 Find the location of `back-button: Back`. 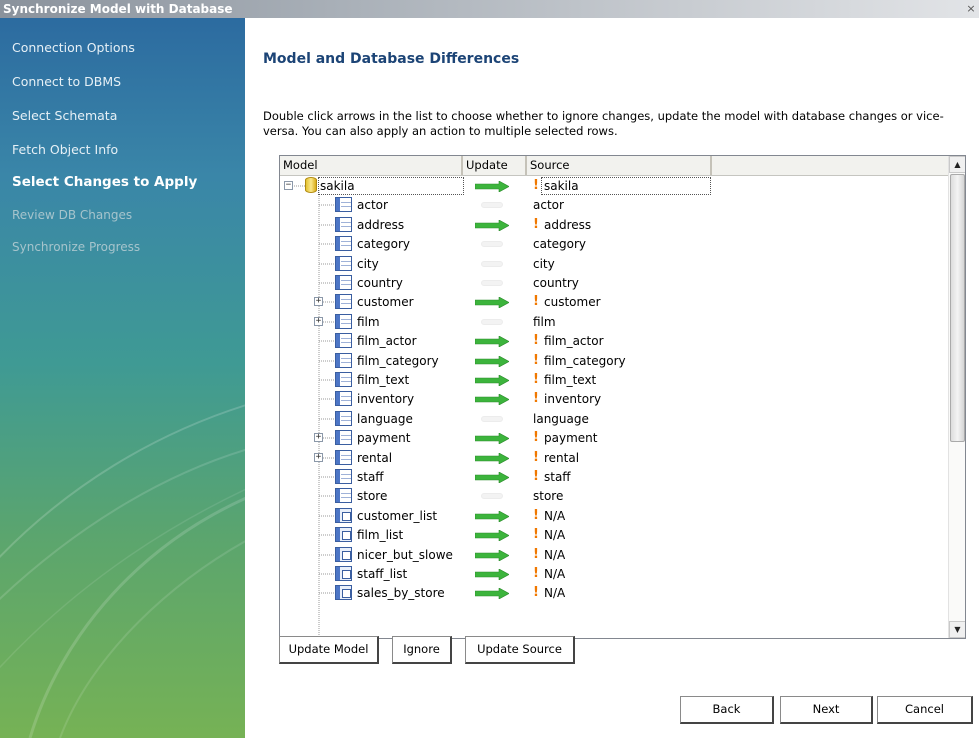

back-button: Back is located at coordinates (727, 710).